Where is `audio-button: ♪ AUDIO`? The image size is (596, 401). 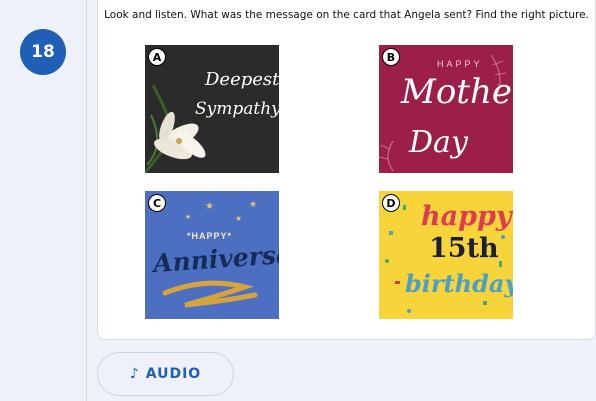
audio-button: ♪ AUDIO is located at coordinates (165, 374).